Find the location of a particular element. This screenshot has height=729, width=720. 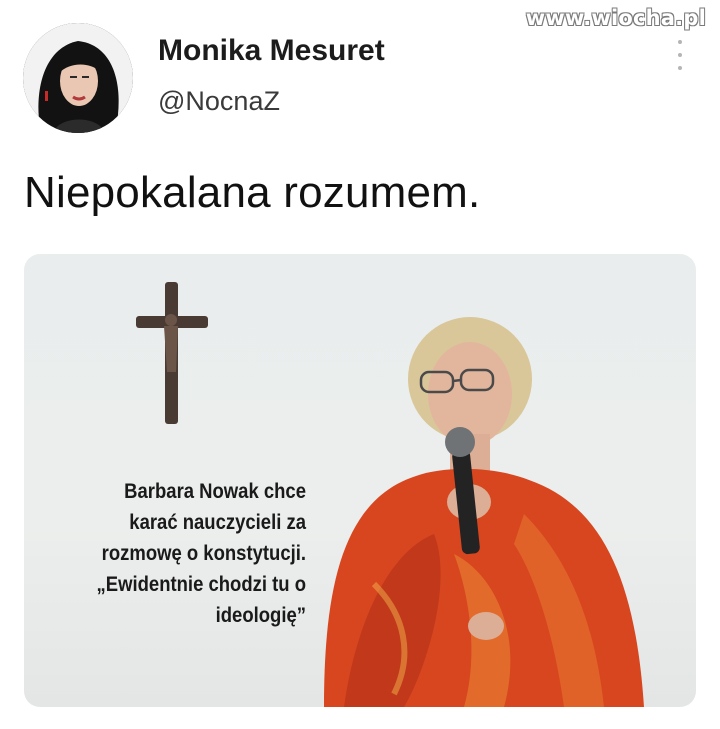

avatar is located at coordinates (78, 78).